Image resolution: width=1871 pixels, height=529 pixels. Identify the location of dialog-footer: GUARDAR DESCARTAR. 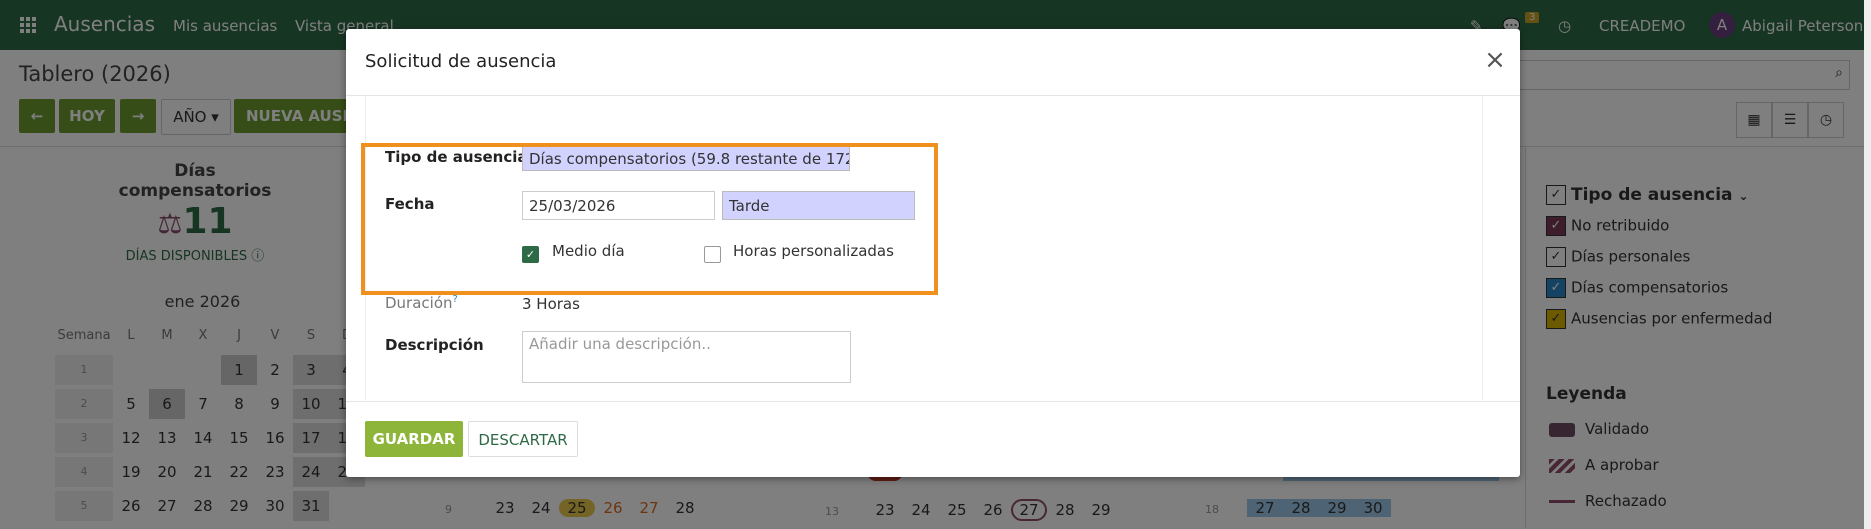
(933, 439).